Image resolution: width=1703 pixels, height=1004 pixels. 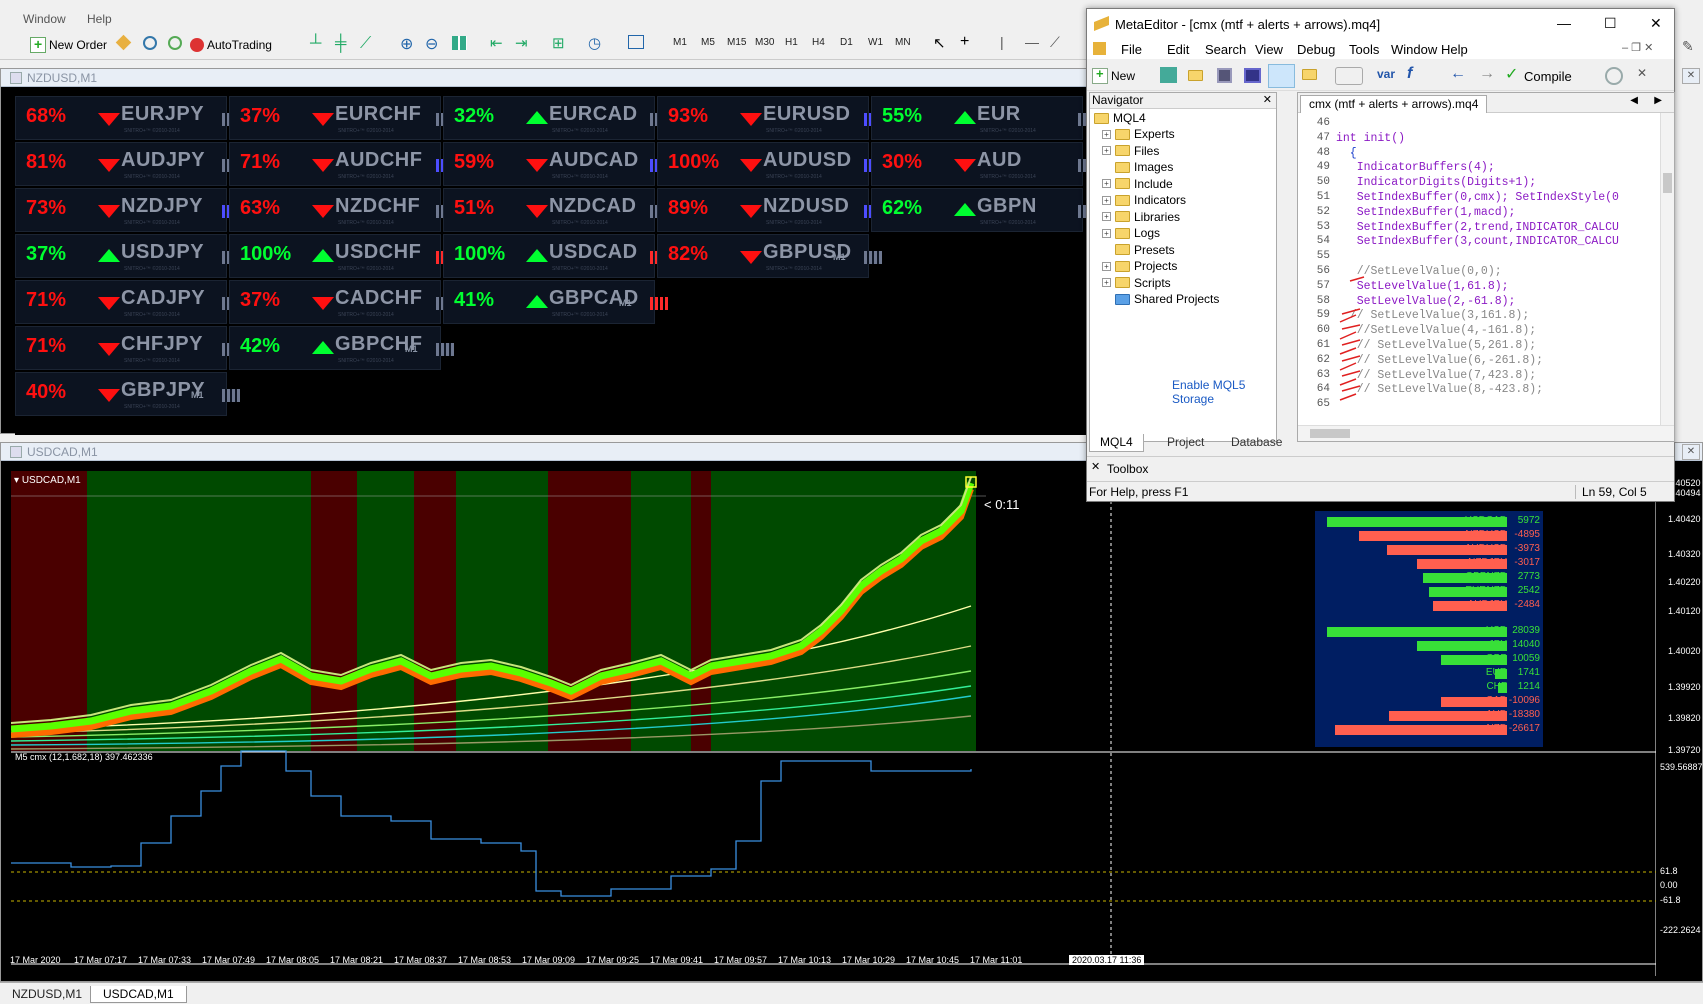 I want to click on indicators-icon: ⊞, so click(x=558, y=43).